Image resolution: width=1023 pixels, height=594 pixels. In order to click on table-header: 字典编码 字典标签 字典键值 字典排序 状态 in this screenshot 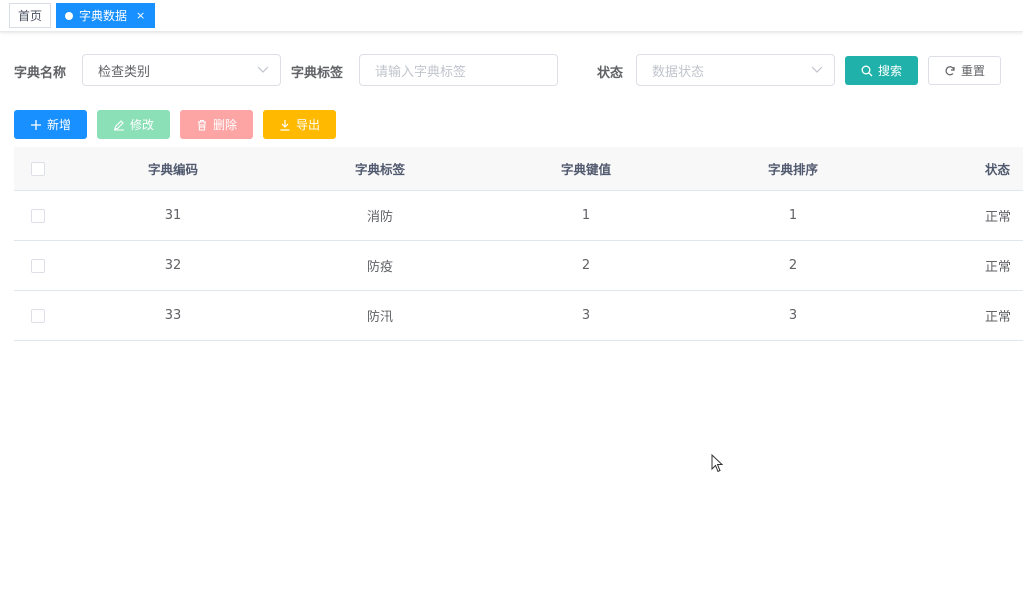, I will do `click(518, 169)`.